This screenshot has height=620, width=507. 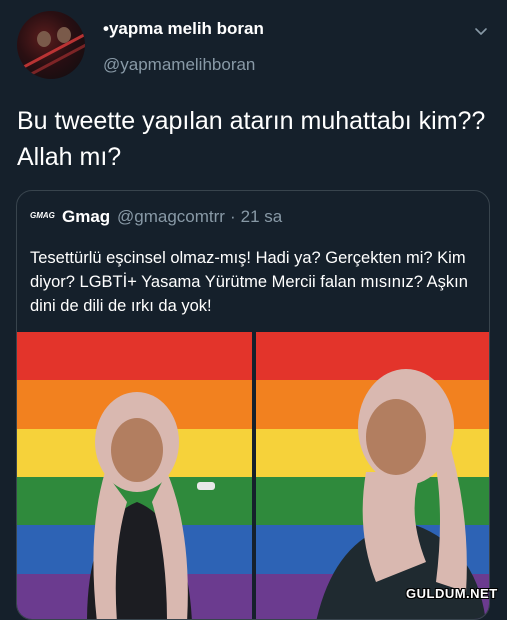 What do you see at coordinates (452, 593) in the screenshot?
I see `watermark: GULDUM.NET` at bounding box center [452, 593].